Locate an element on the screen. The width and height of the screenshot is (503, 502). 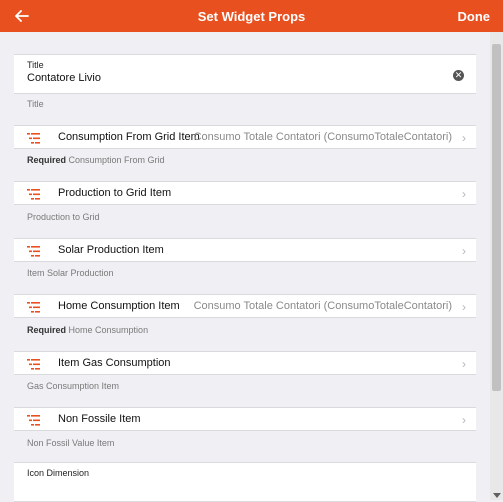
item-label: Non Fossile Item is located at coordinates (99, 419).